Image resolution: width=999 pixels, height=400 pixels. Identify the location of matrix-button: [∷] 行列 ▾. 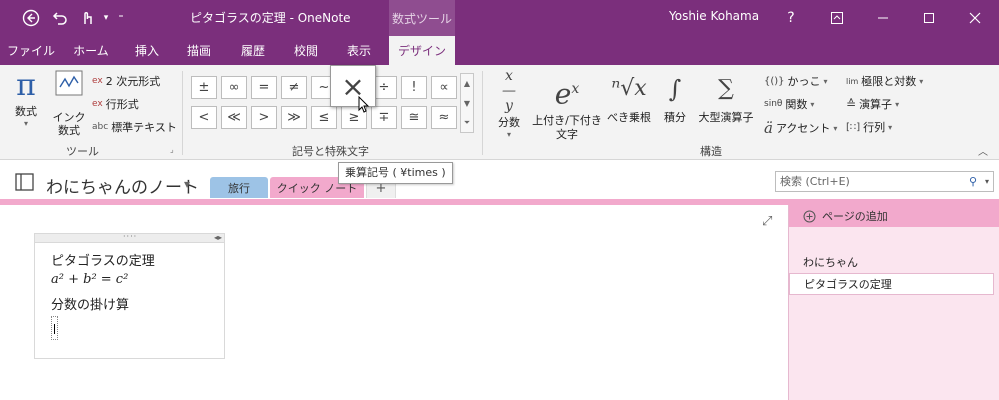
(869, 127).